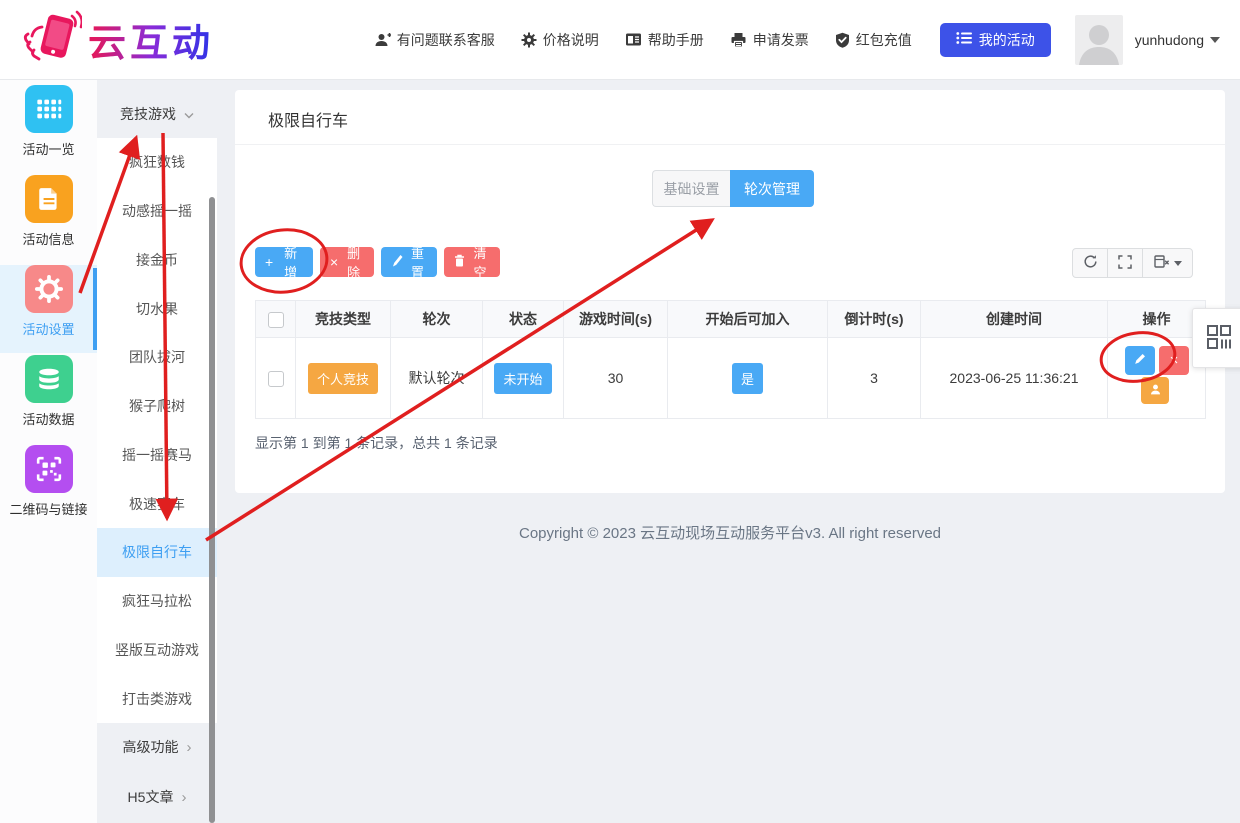  I want to click on plus-icon: +, so click(269, 262).